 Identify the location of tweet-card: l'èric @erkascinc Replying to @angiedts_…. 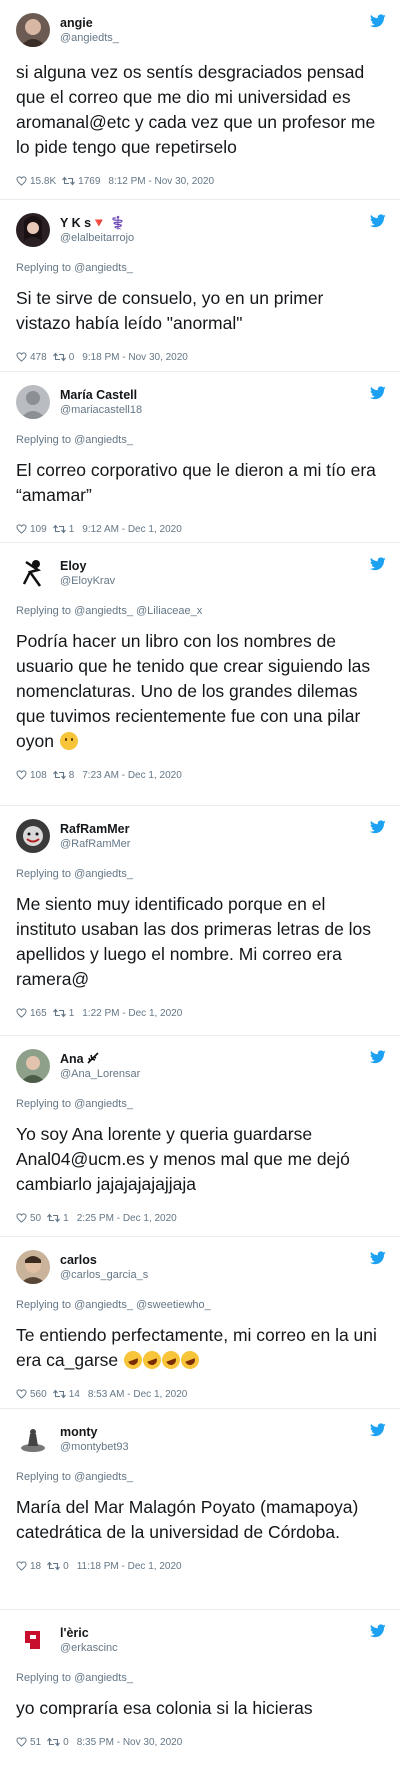
(200, 1691).